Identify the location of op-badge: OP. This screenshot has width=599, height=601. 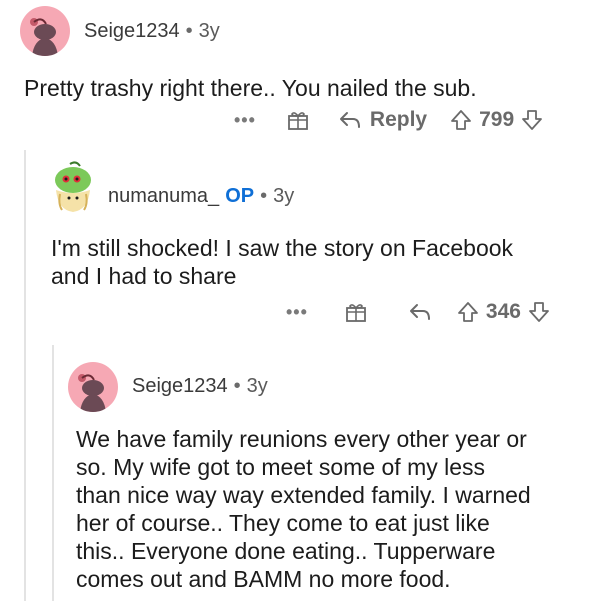
(240, 196).